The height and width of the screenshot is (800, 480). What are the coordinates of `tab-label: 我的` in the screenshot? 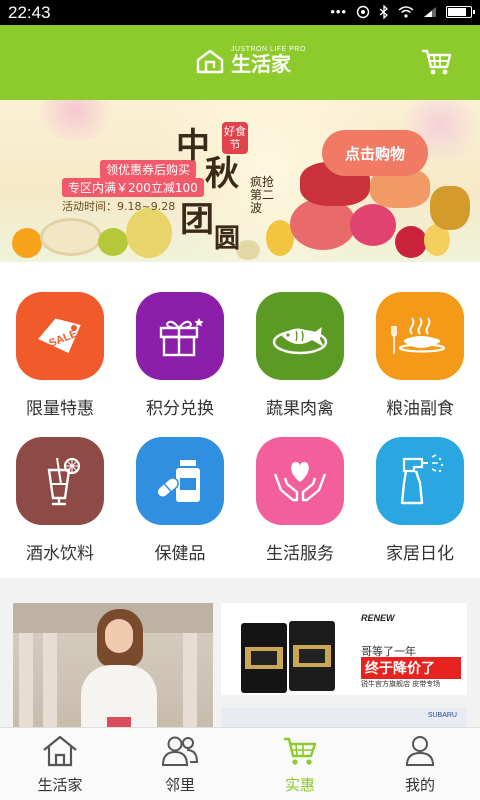 It's located at (419, 785).